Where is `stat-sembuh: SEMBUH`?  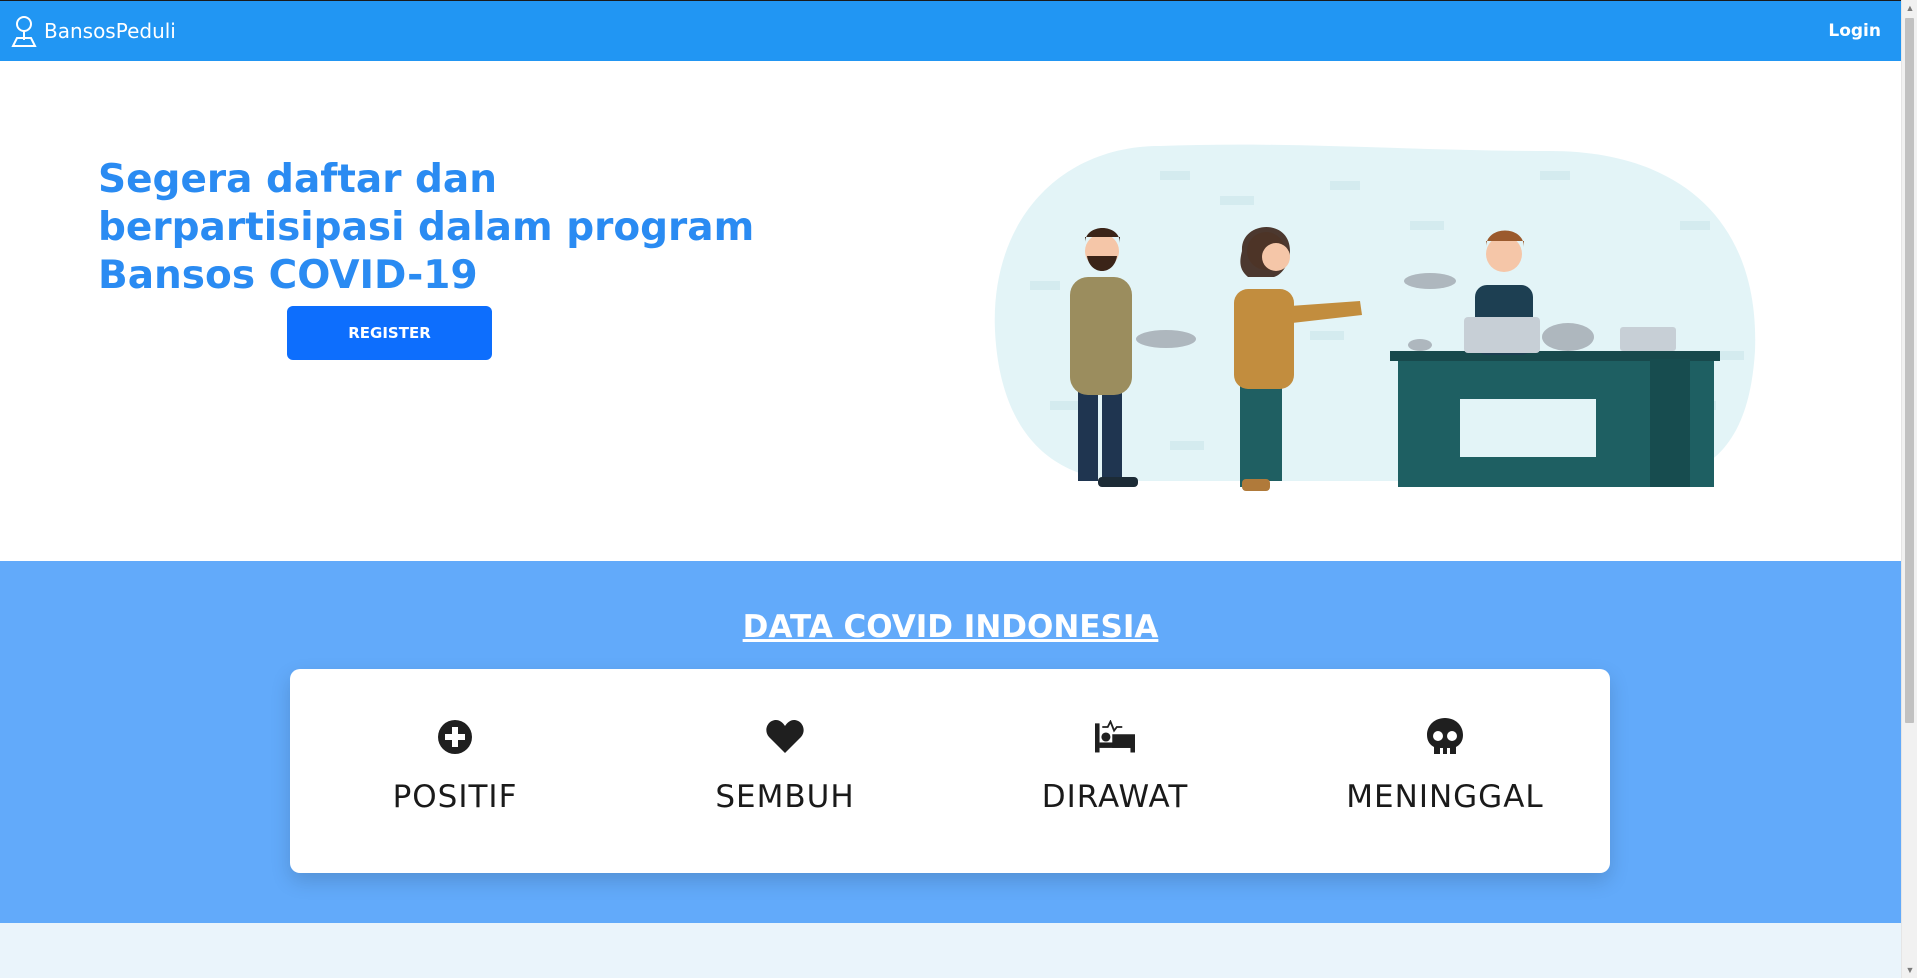
stat-sembuh: SEMBUH is located at coordinates (785, 771).